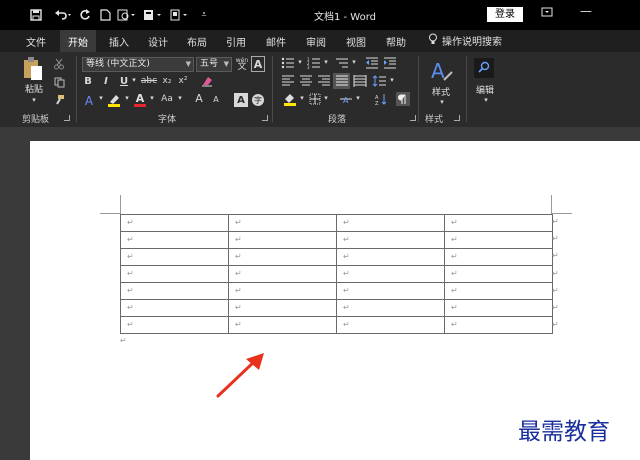 The height and width of the screenshot is (460, 640). I want to click on font-color-dropdown-icon: ▾, so click(152, 98).